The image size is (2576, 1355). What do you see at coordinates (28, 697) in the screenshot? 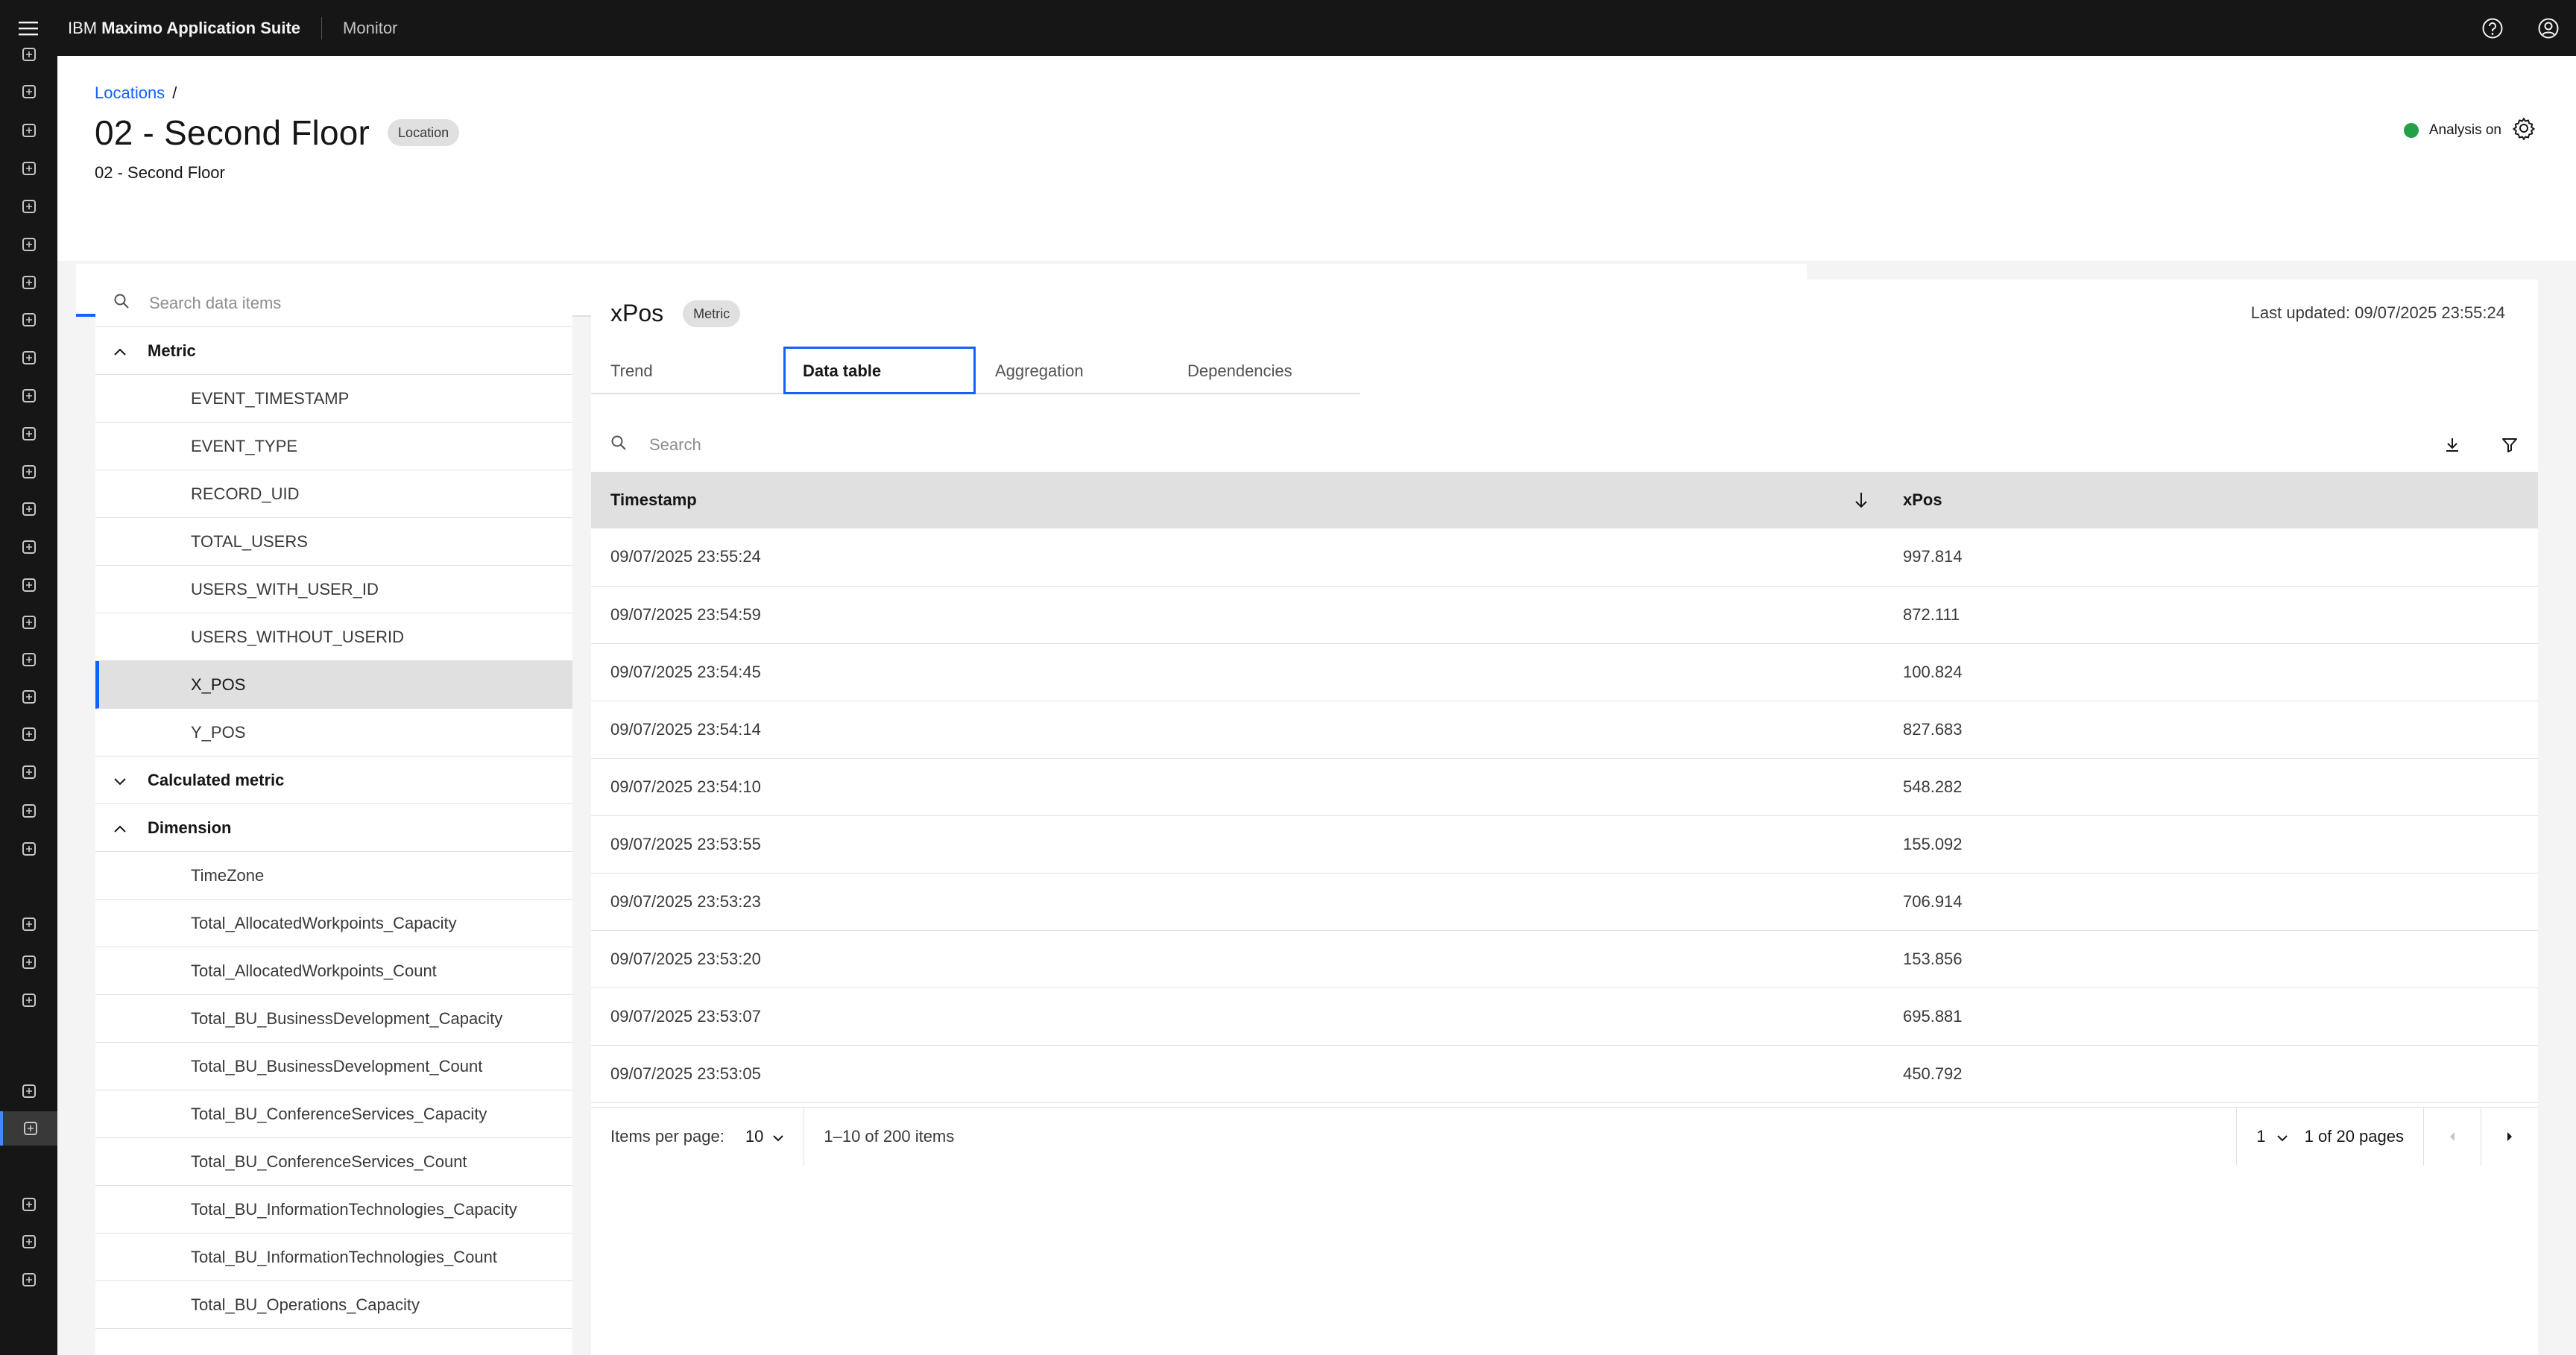
I see `handshake-icon` at bounding box center [28, 697].